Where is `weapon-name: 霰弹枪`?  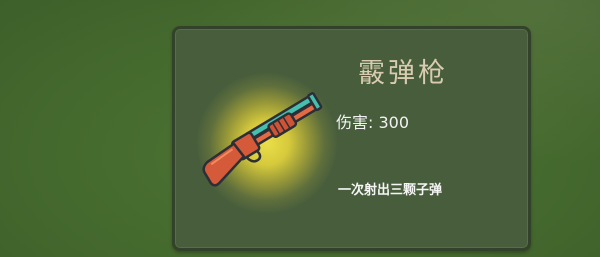 weapon-name: 霰弹枪 is located at coordinates (403, 73).